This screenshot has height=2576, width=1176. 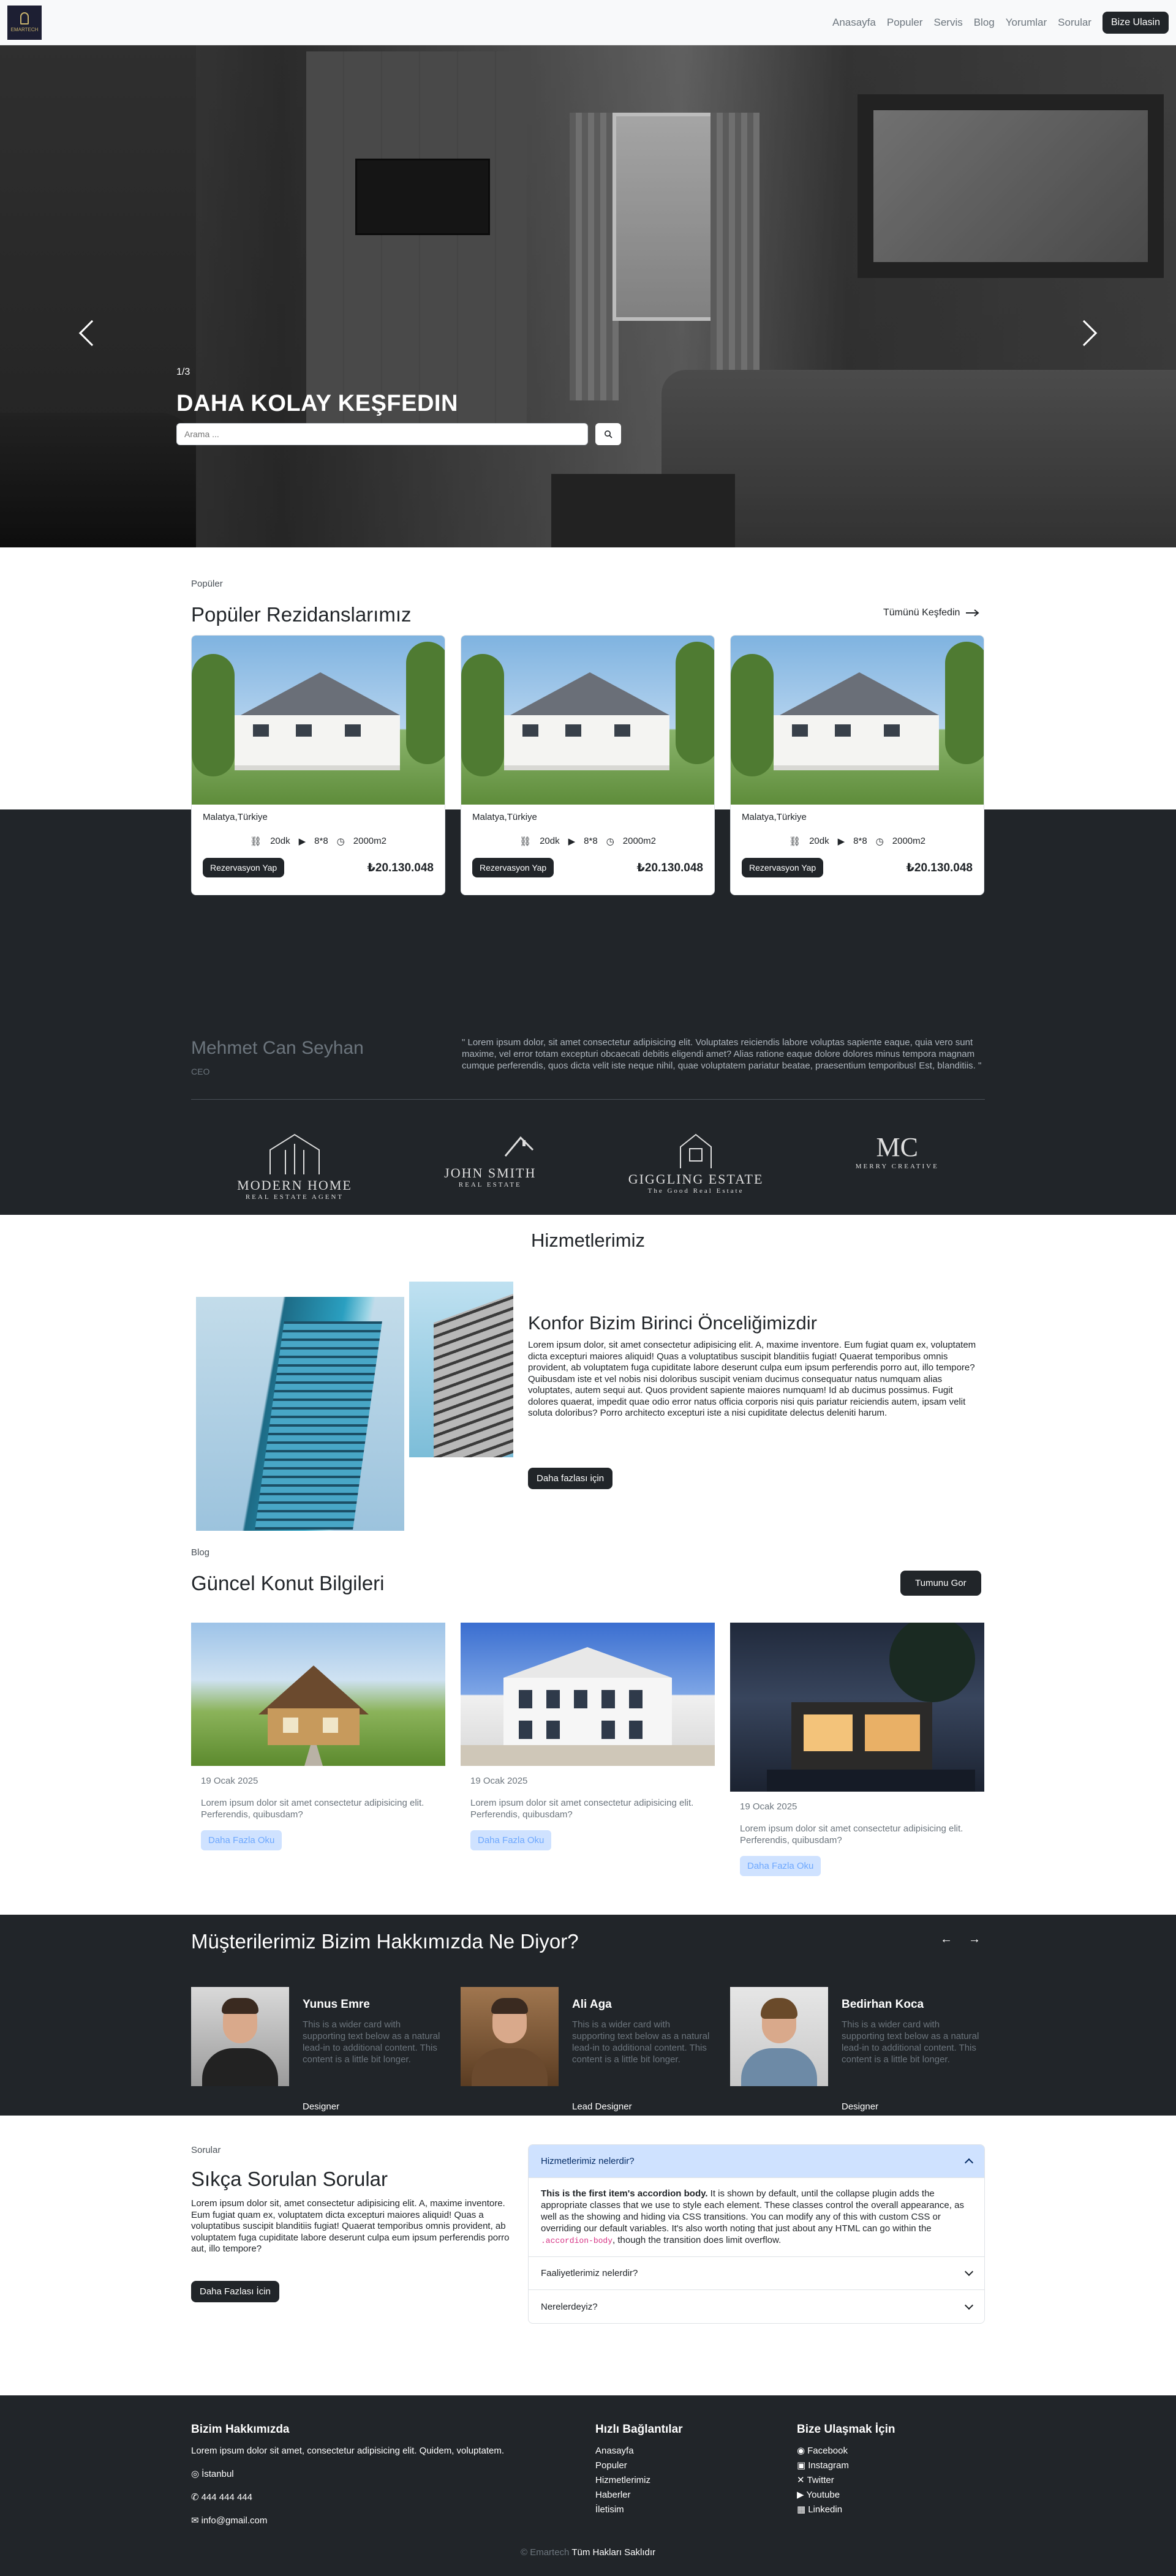 I want to click on search-icon, so click(x=608, y=434).